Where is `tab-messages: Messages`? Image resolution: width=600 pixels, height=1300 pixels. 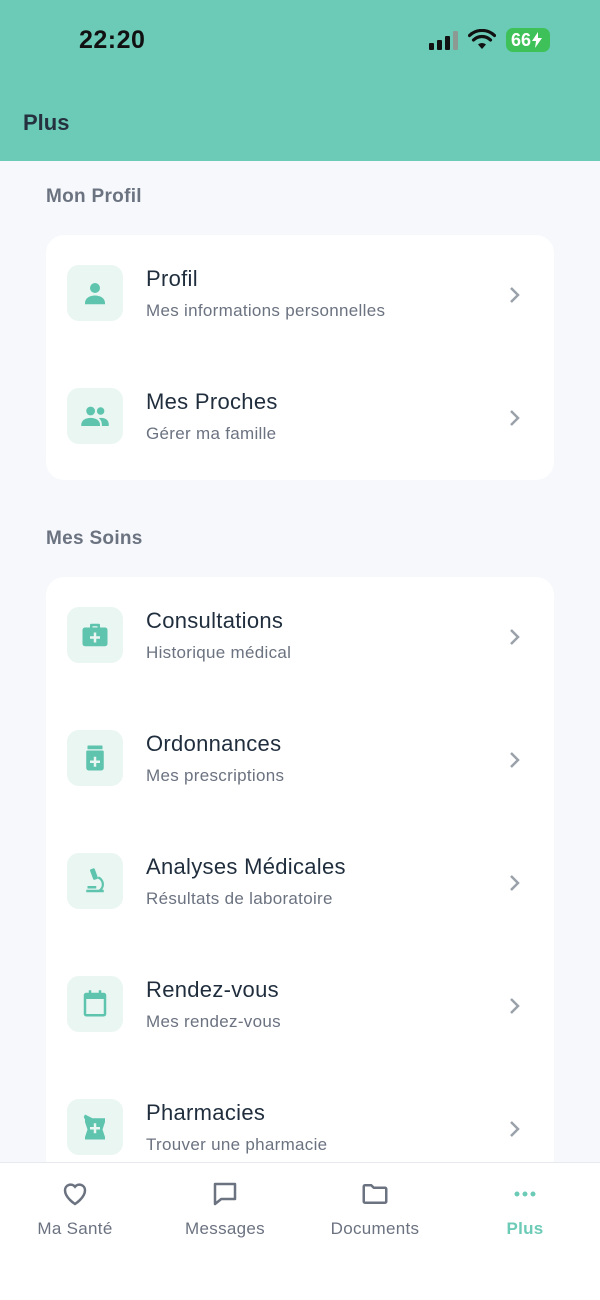
tab-messages: Messages is located at coordinates (225, 1218).